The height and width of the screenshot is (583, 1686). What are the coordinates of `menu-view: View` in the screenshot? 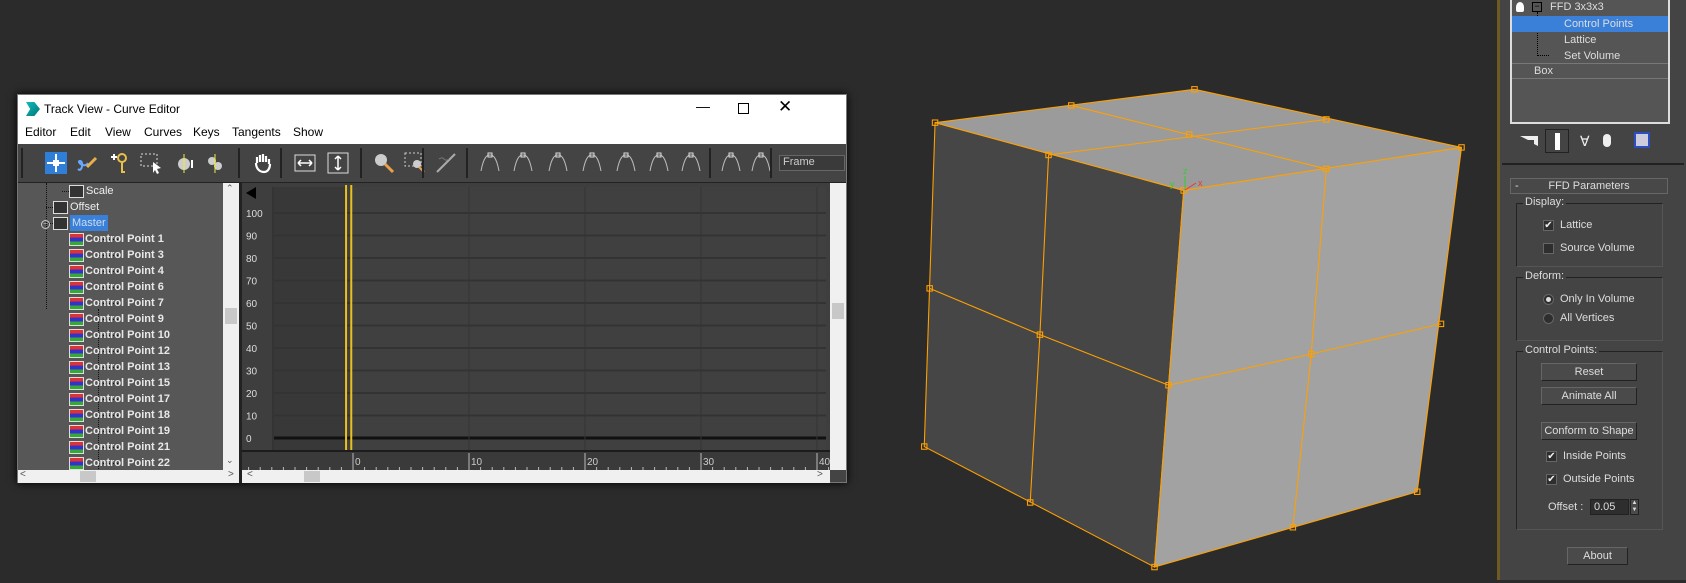 It's located at (118, 132).